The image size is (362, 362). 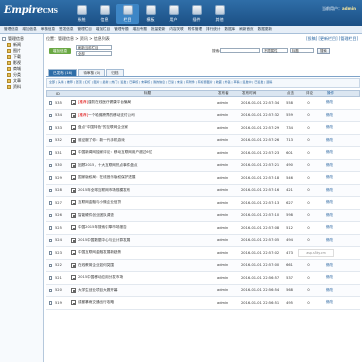 What do you see at coordinates (147, 265) in the screenshot?
I see `row-title: 在线教育企业如何突围` at bounding box center [147, 265].